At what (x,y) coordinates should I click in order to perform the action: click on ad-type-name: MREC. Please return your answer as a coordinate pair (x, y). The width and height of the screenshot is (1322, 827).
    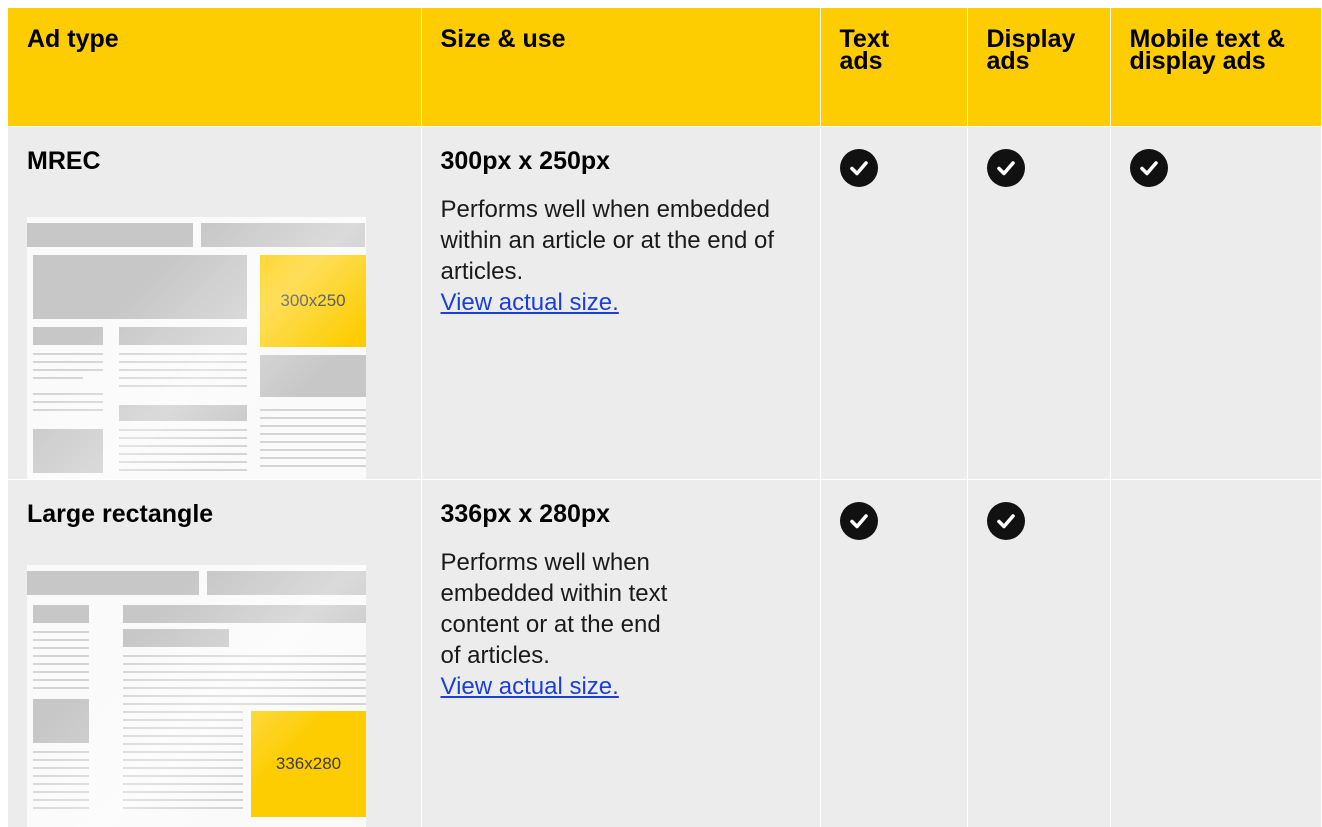
    Looking at the image, I should click on (64, 160).